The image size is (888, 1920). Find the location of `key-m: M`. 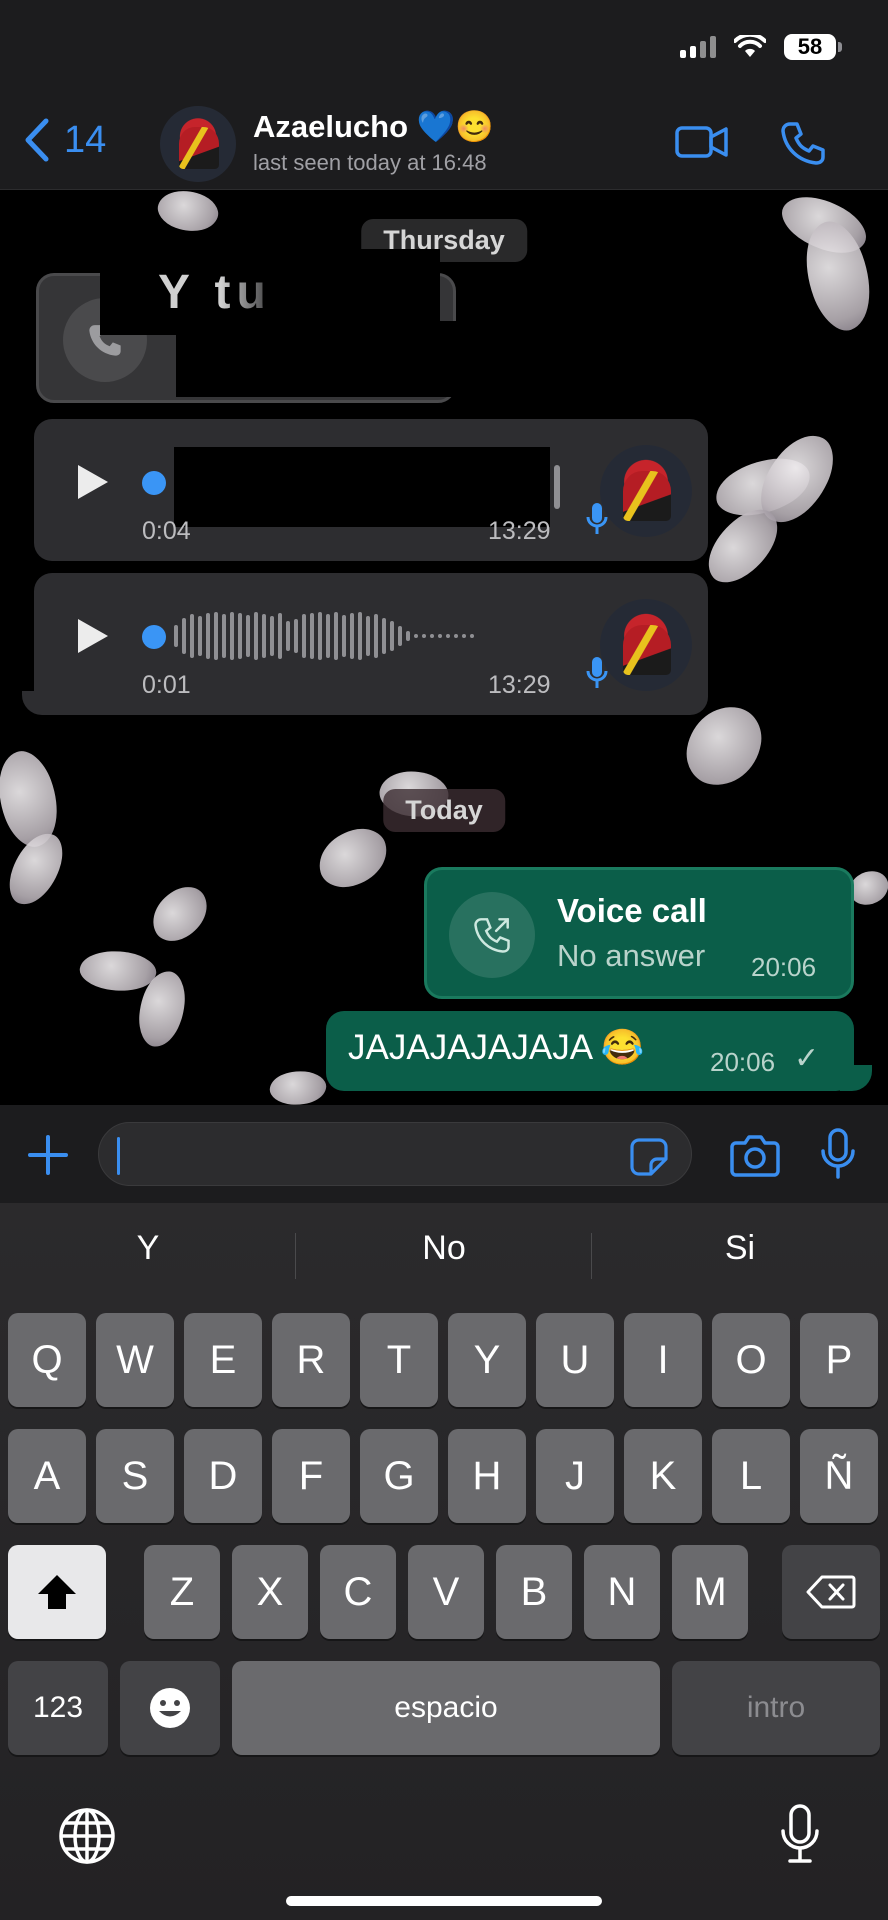

key-m: M is located at coordinates (710, 1592).